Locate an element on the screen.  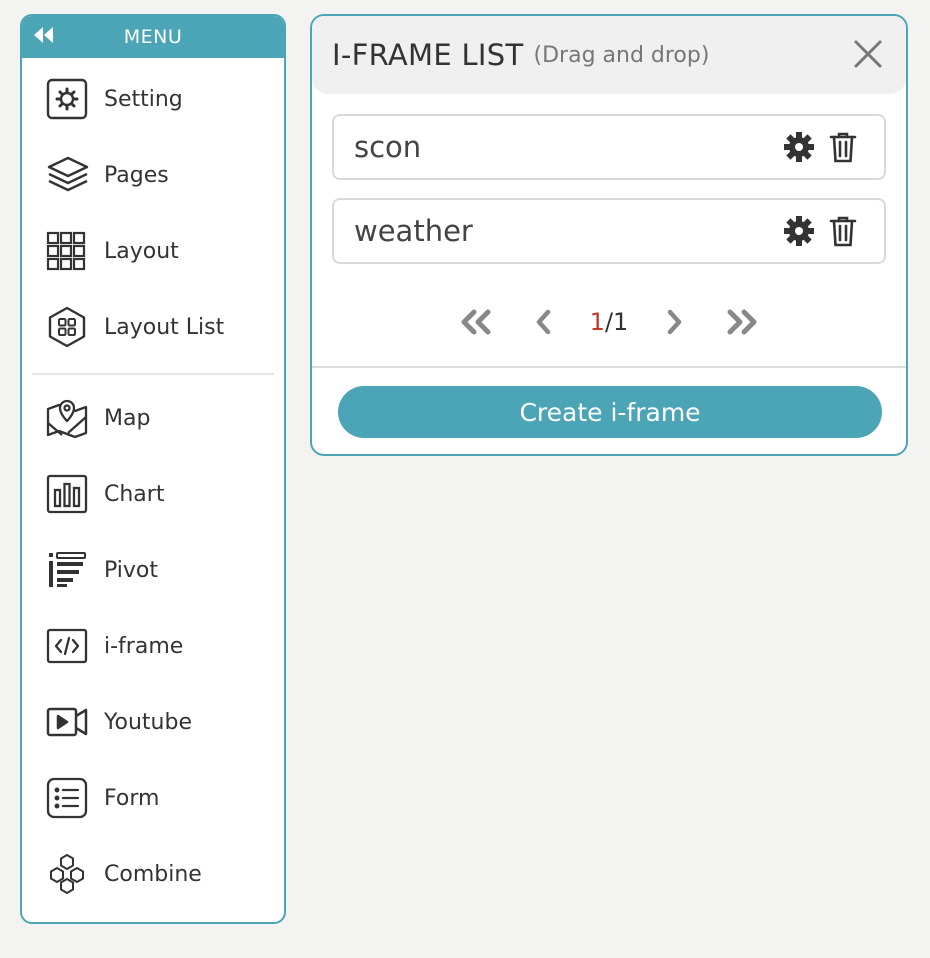
menu-item-layout: Layout is located at coordinates (153, 251).